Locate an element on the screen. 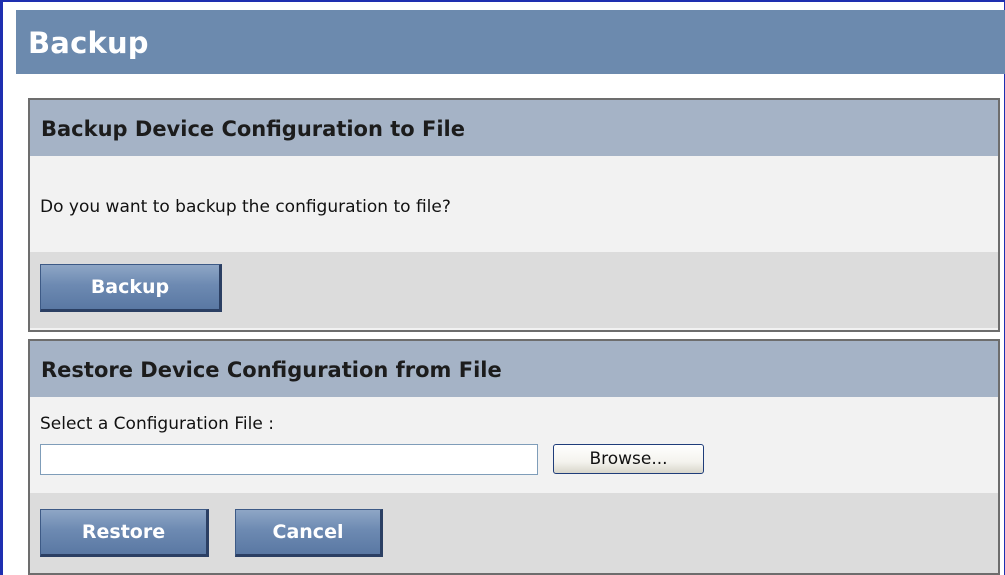 The height and width of the screenshot is (575, 1005). restore-button: Restore is located at coordinates (124, 533).